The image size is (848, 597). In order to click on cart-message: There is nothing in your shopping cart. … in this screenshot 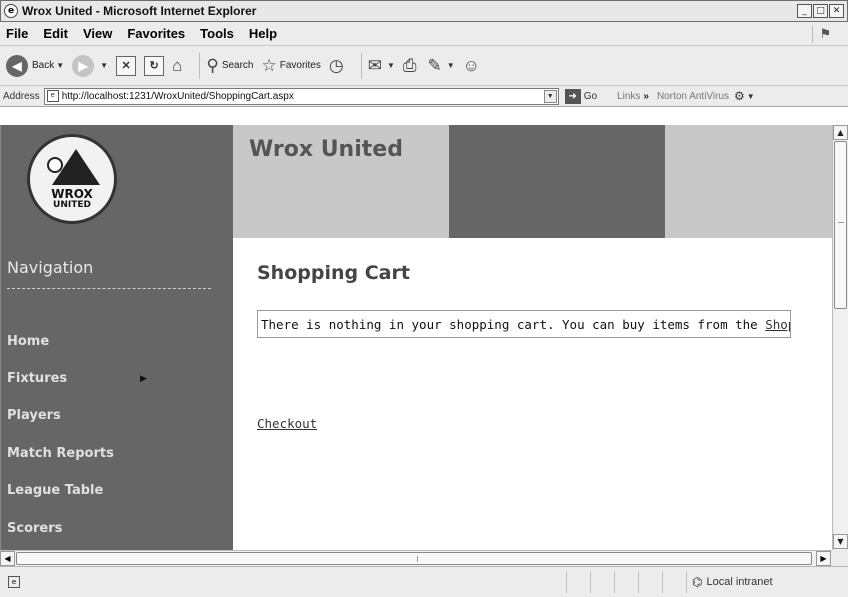, I will do `click(513, 324)`.